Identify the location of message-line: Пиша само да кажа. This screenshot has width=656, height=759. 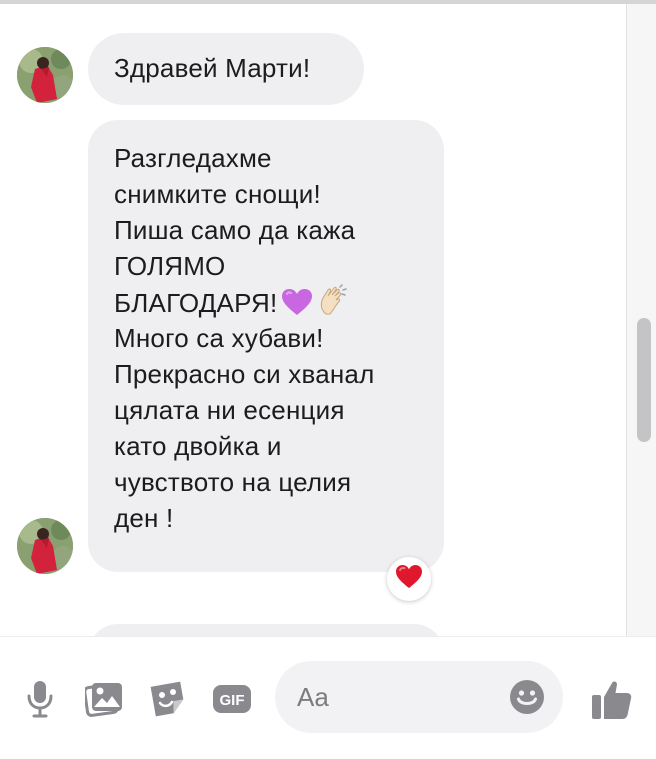
(235, 230).